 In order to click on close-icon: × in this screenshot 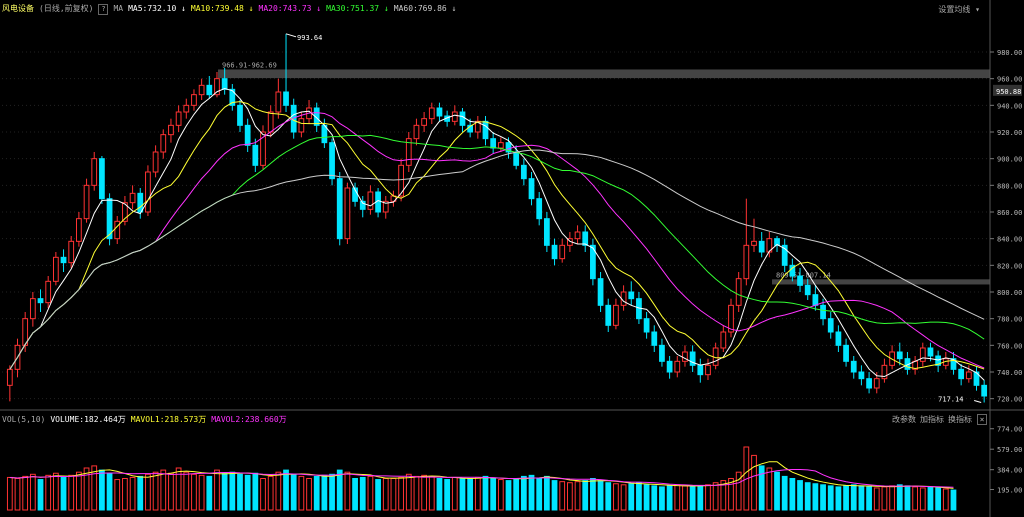, I will do `click(982, 419)`.